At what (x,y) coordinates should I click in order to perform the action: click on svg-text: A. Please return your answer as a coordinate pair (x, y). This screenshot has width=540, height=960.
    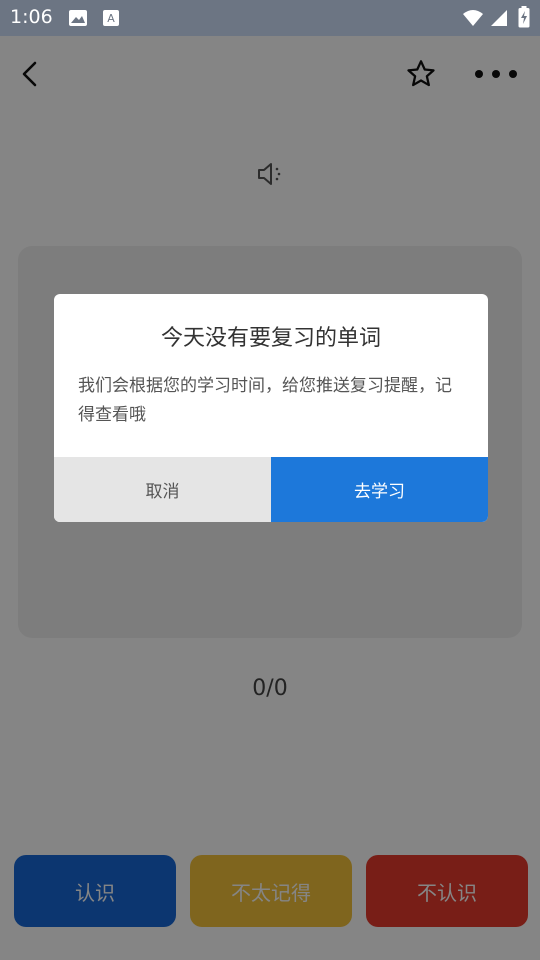
    Looking at the image, I should click on (111, 18).